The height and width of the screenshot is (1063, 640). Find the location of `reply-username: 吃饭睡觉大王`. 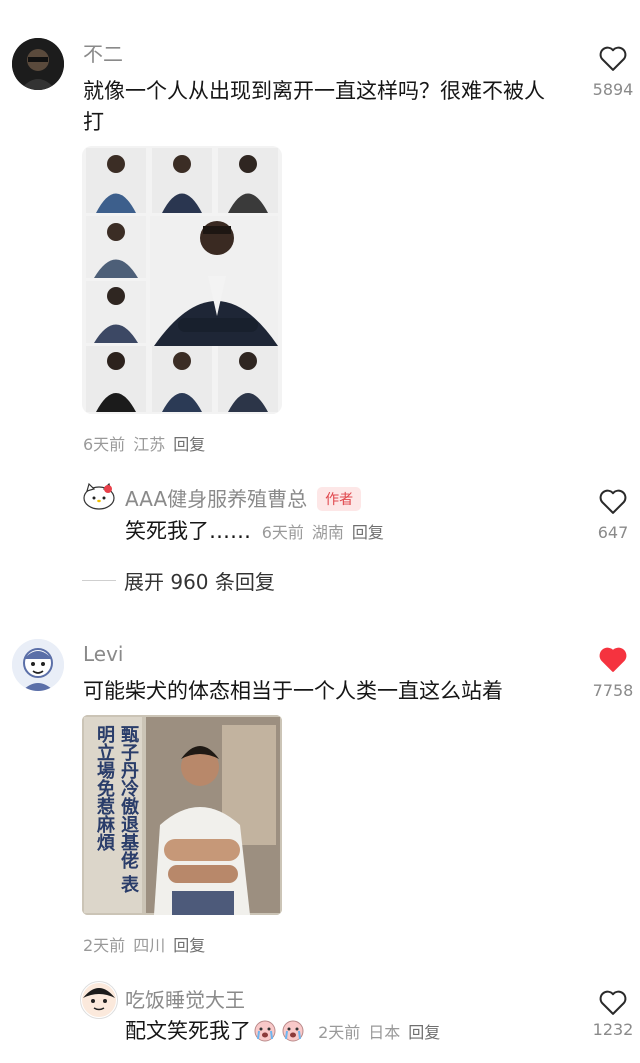

reply-username: 吃饭睡觉大王 is located at coordinates (185, 998).